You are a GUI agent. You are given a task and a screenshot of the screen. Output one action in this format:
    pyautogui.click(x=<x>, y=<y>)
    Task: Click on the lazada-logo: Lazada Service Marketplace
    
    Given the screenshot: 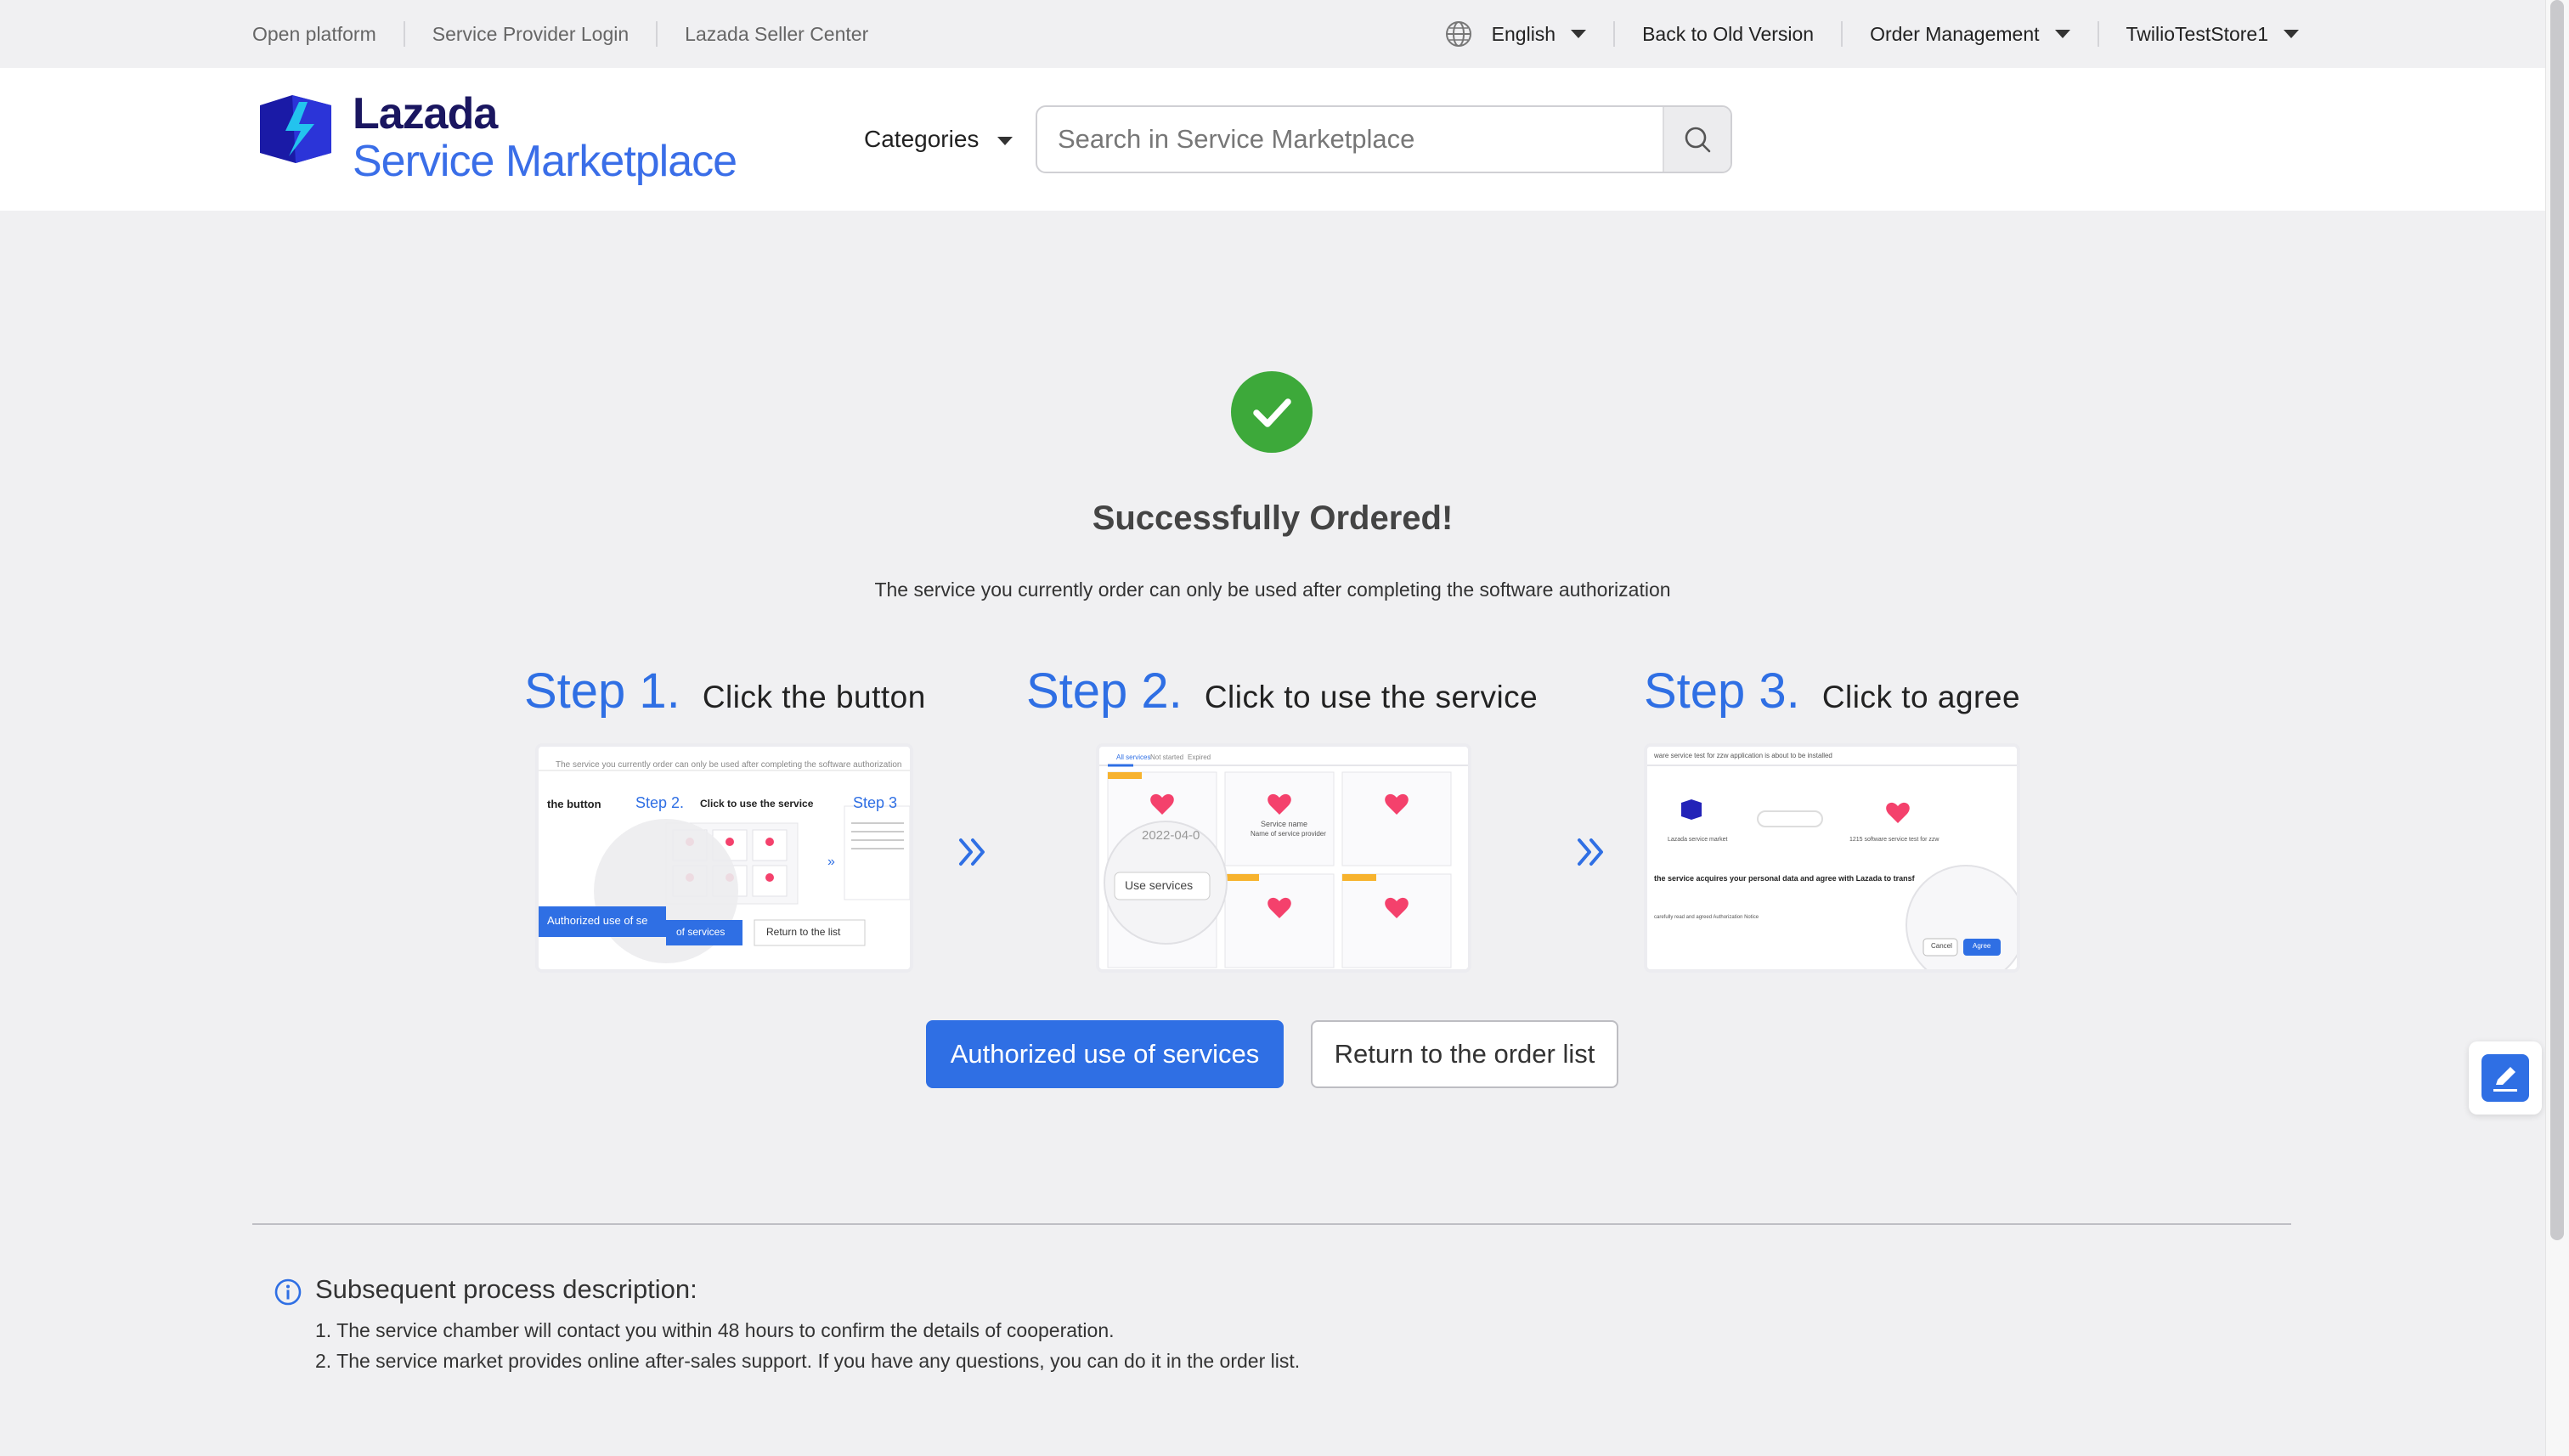 What is the action you would take?
    pyautogui.click(x=510, y=138)
    